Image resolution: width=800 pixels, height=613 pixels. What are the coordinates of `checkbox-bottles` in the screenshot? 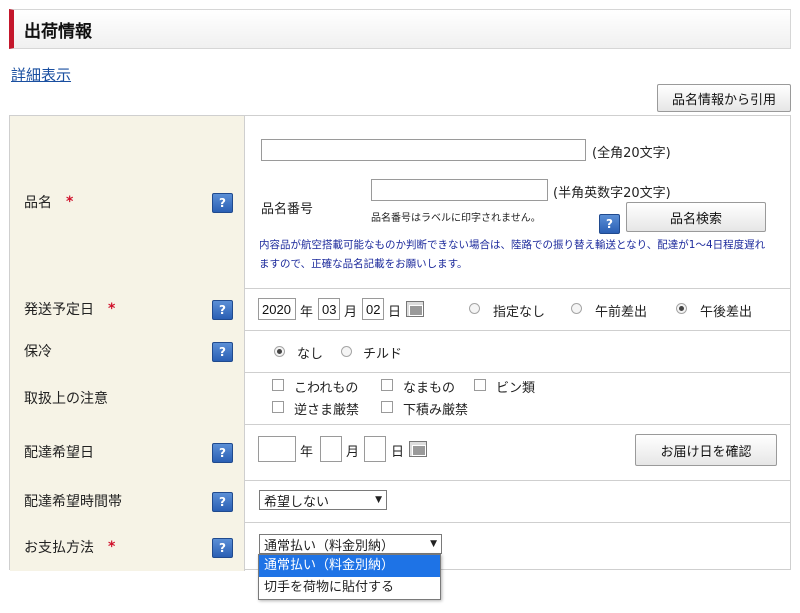 It's located at (480, 385).